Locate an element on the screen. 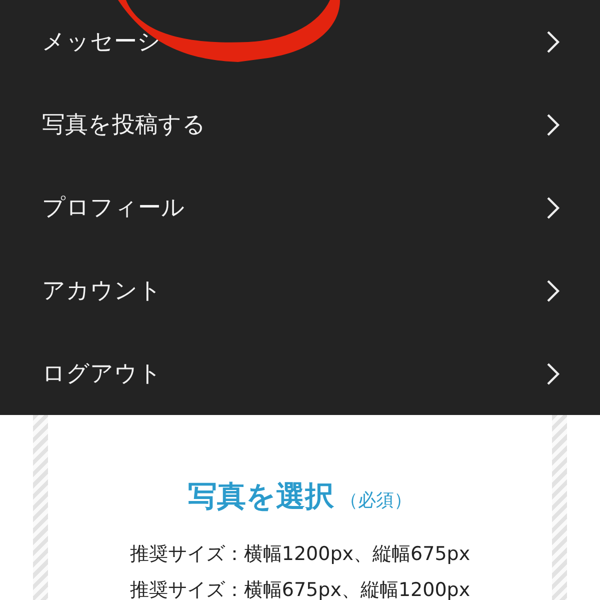  menu-item-label: 写真を投稿する is located at coordinates (124, 125).